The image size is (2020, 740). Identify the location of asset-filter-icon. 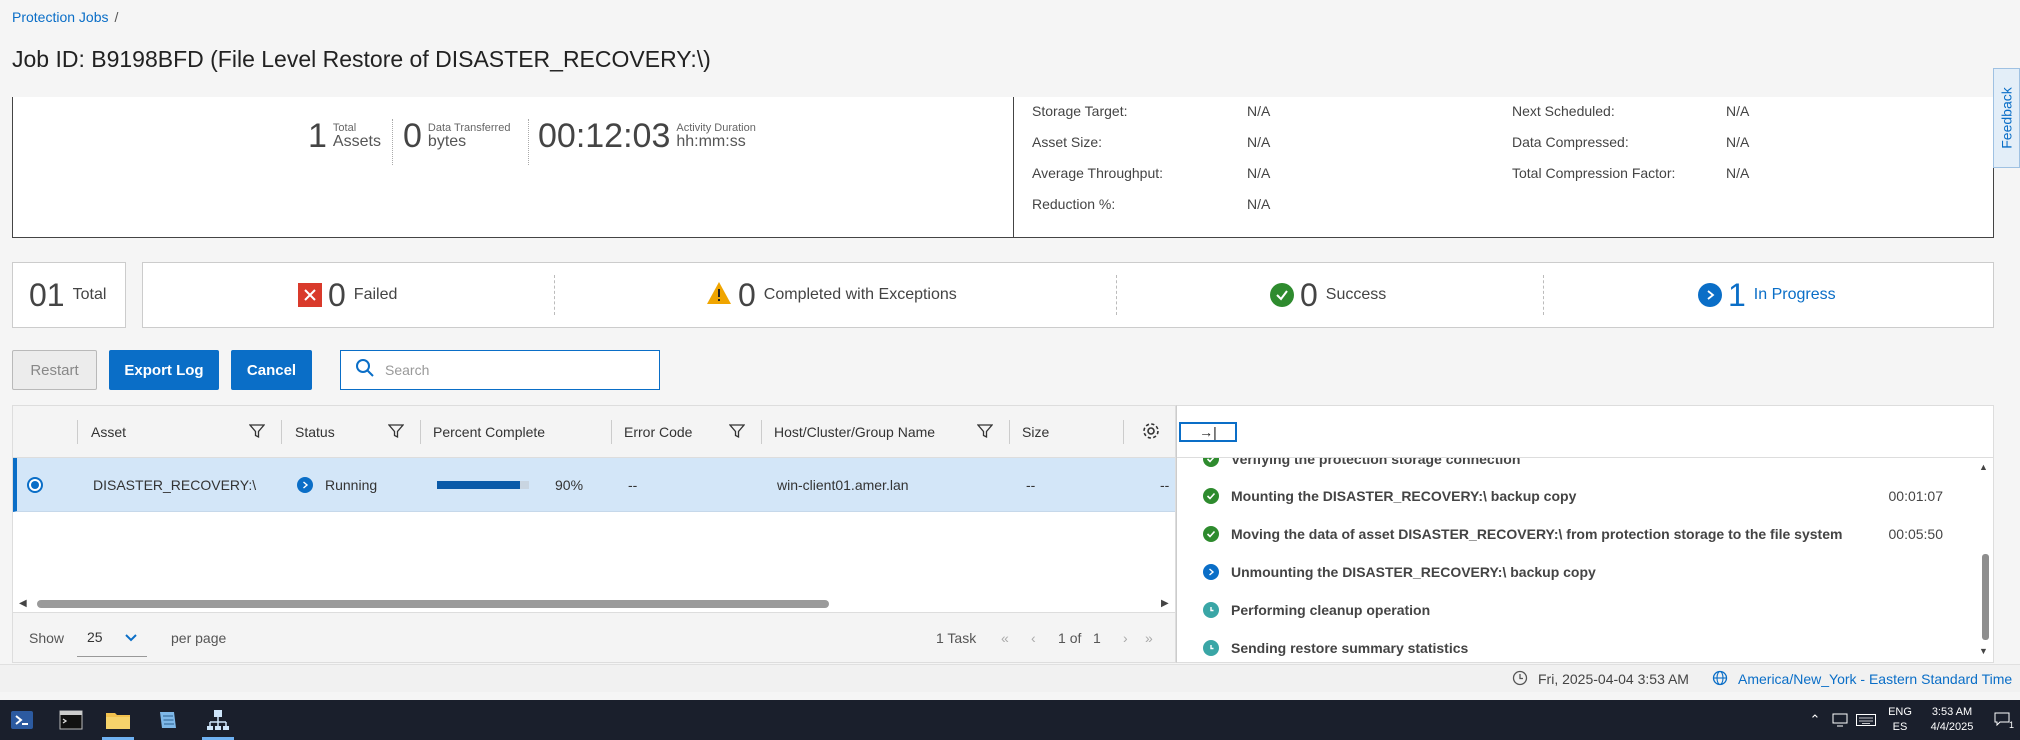
(257, 433).